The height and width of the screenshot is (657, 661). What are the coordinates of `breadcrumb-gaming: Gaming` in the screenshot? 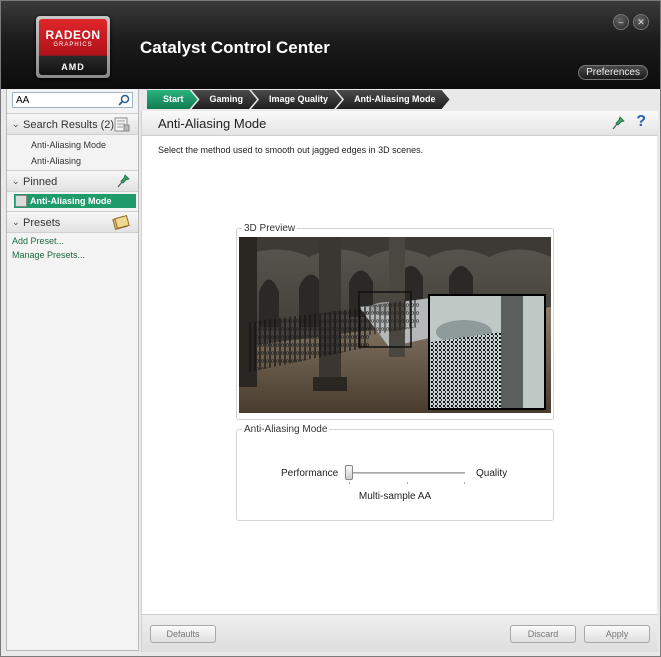 It's located at (225, 99).